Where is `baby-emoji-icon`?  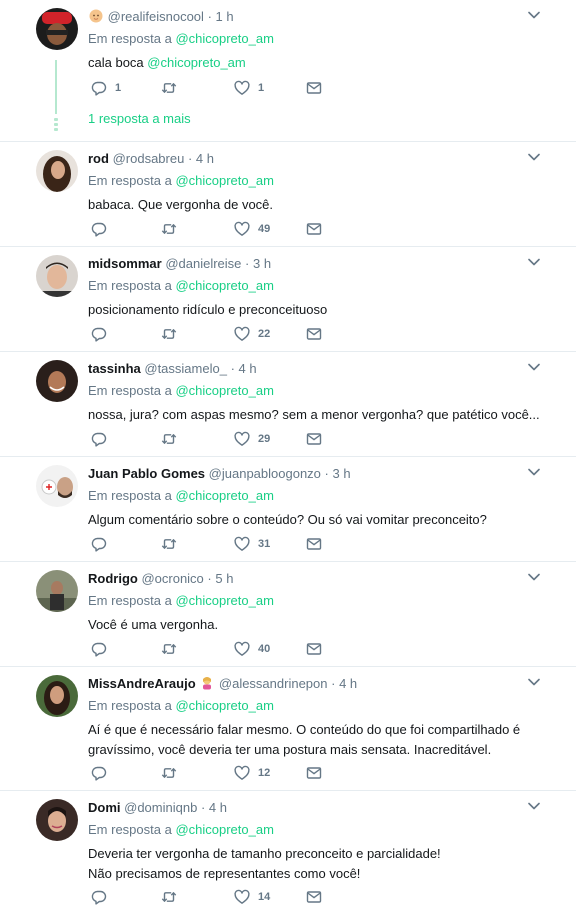
baby-emoji-icon is located at coordinates (96, 16).